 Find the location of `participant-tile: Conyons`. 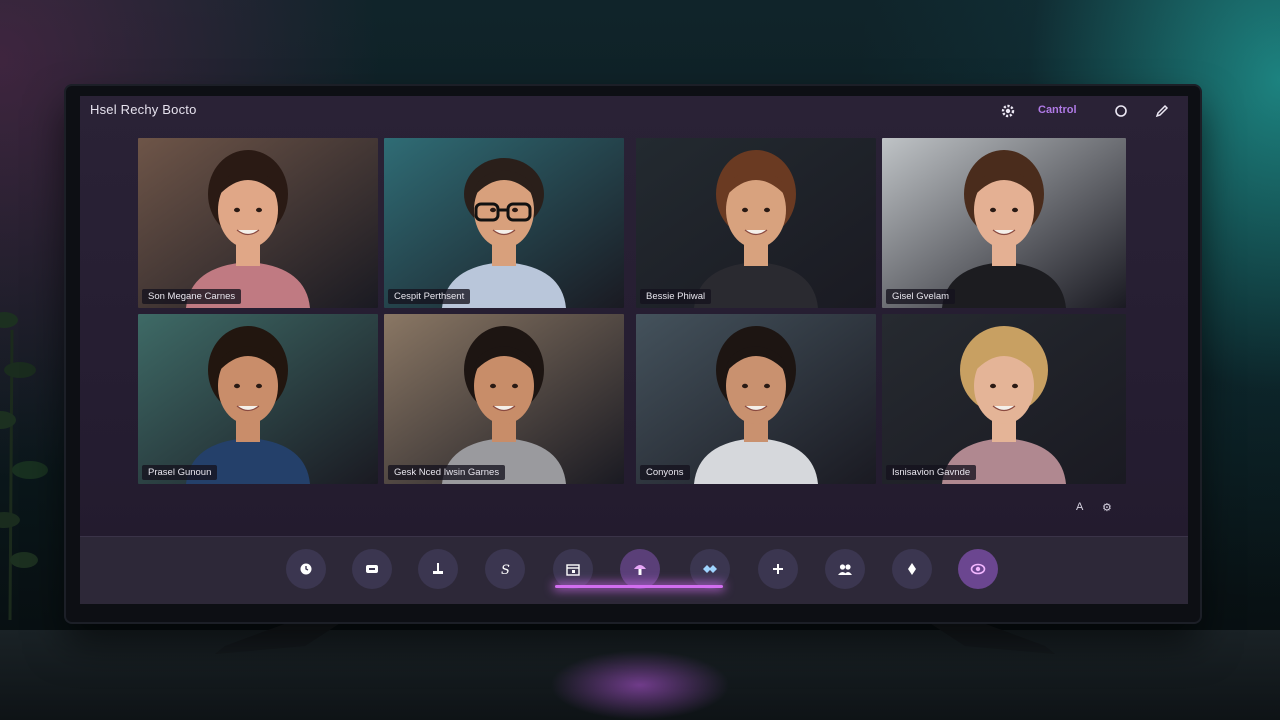

participant-tile: Conyons is located at coordinates (756, 399).